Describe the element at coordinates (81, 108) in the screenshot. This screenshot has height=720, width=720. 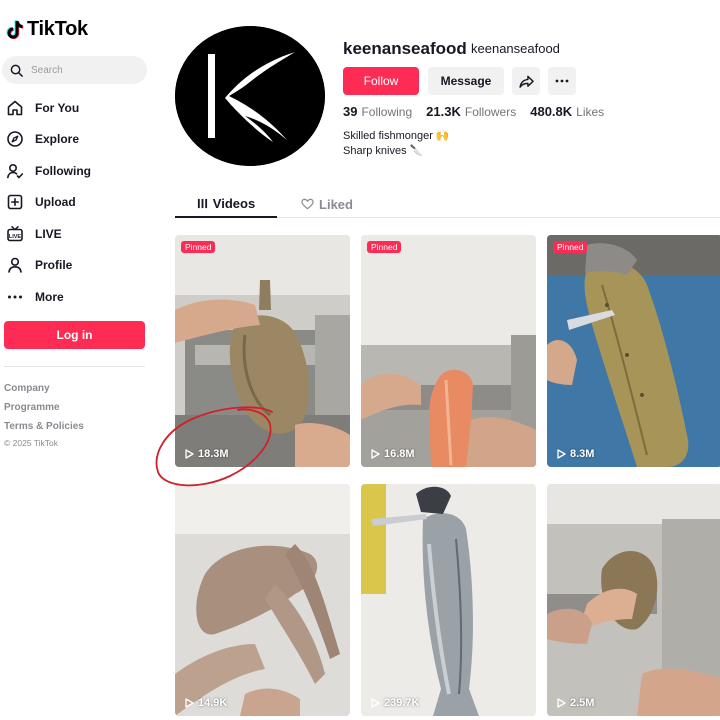
I see `sidebar-item-for-you: For You` at that location.